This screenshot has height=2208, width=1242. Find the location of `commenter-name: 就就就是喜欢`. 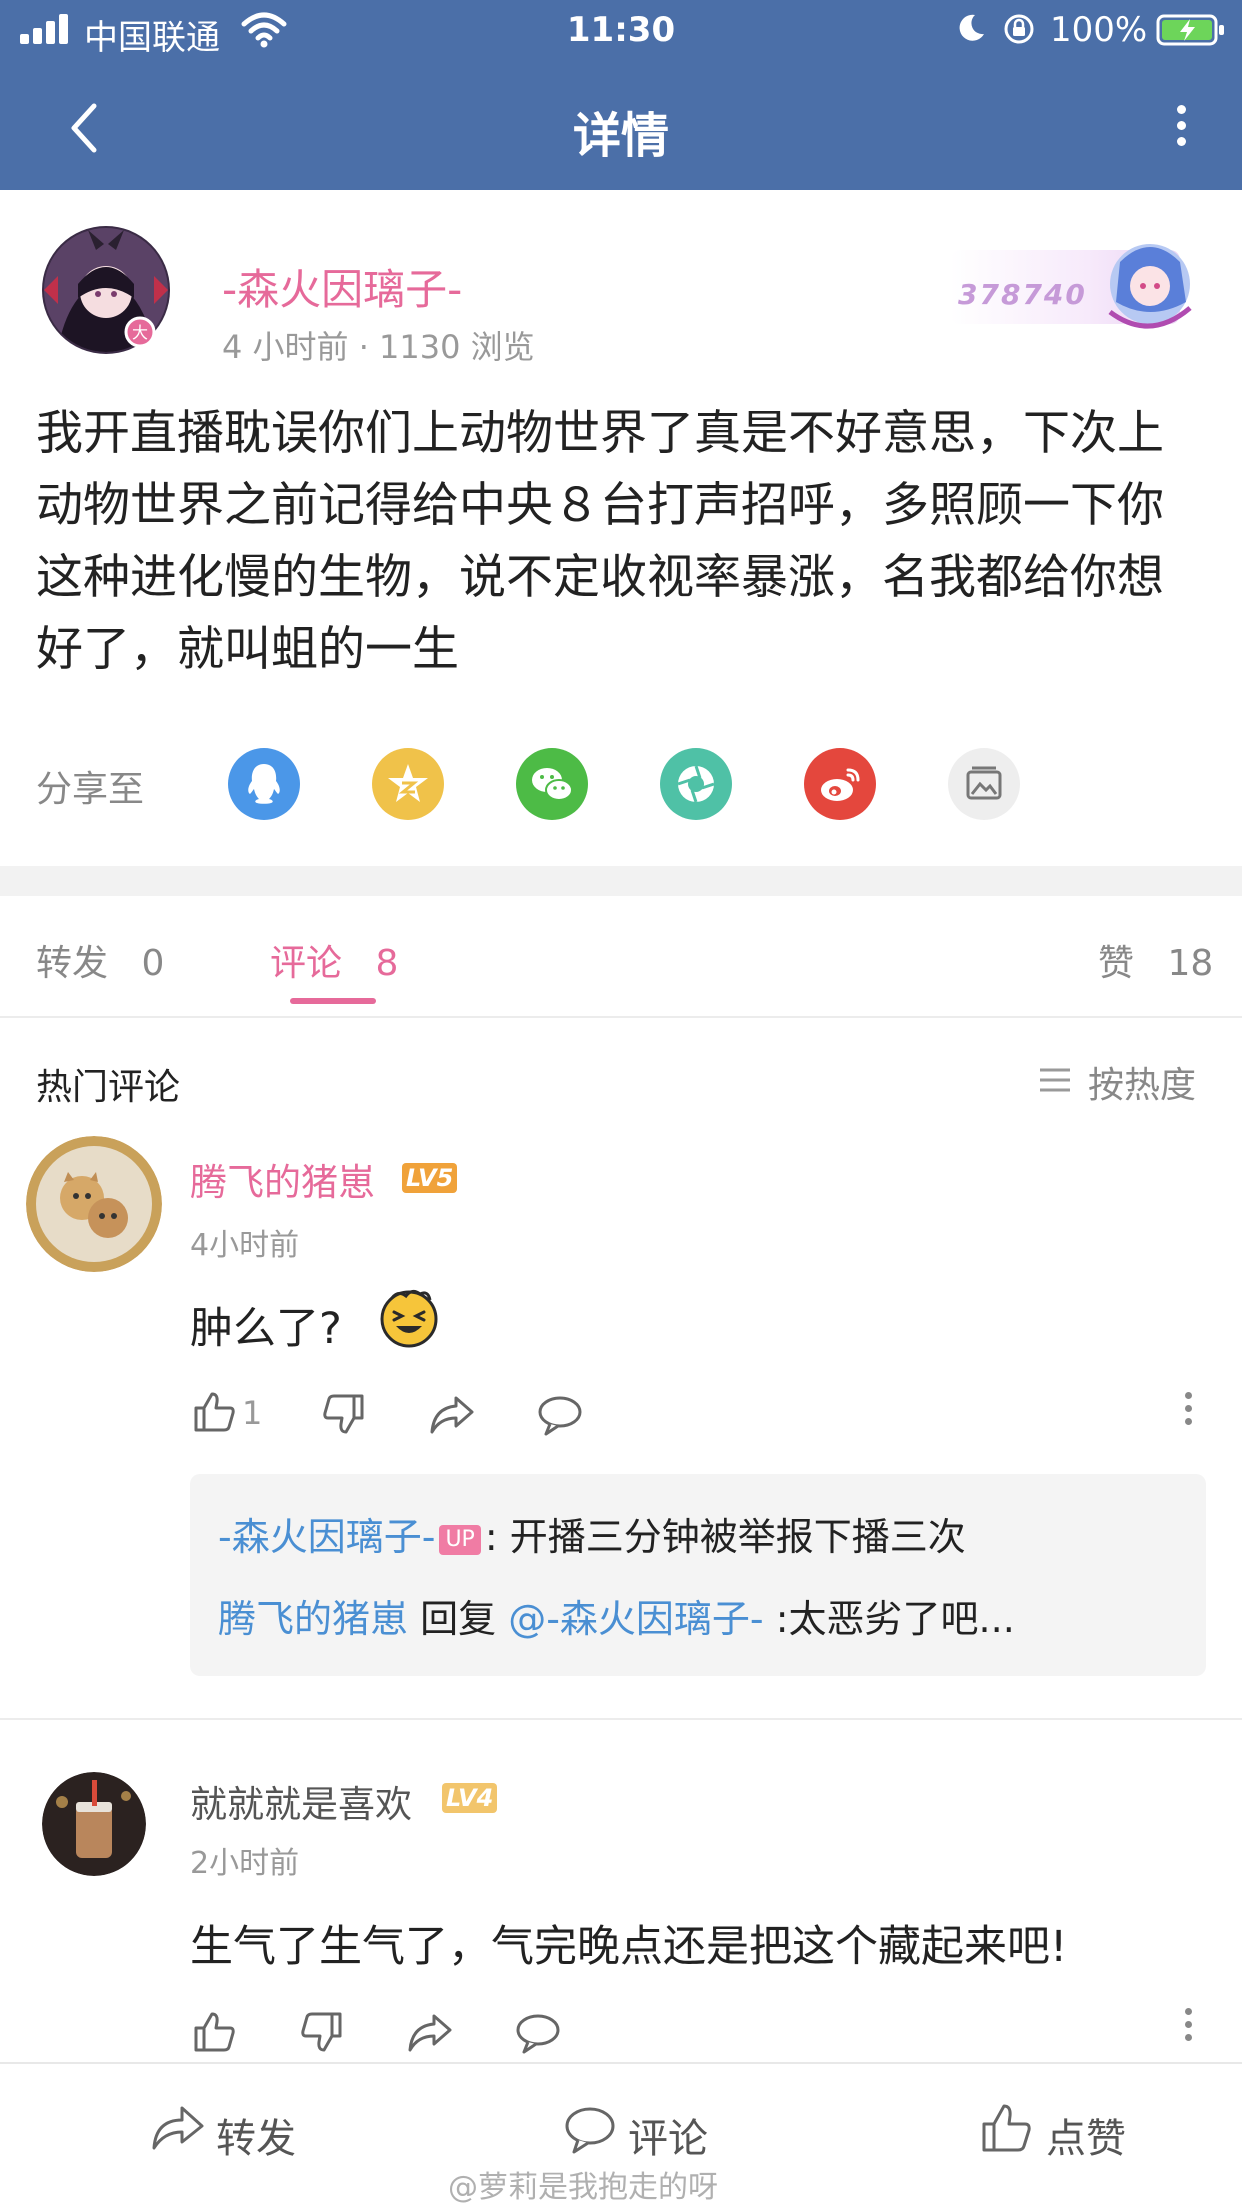

commenter-name: 就就就是喜欢 is located at coordinates (301, 1801).